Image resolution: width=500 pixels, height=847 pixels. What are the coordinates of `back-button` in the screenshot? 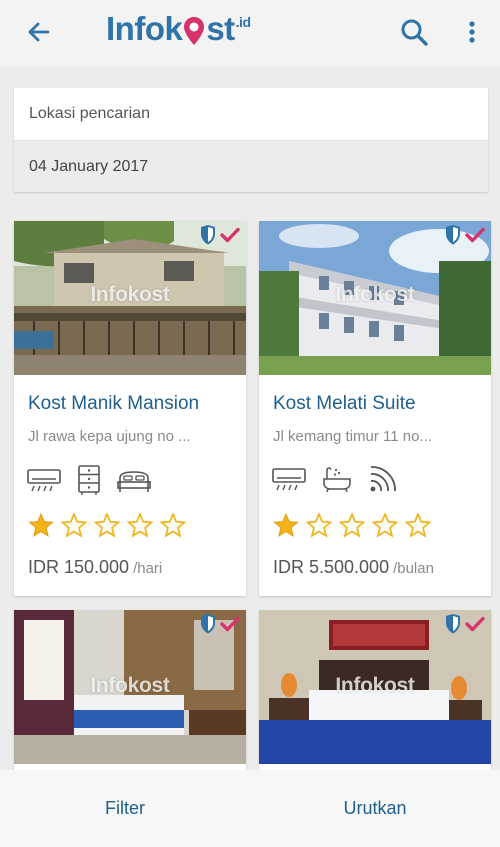 It's located at (39, 32).